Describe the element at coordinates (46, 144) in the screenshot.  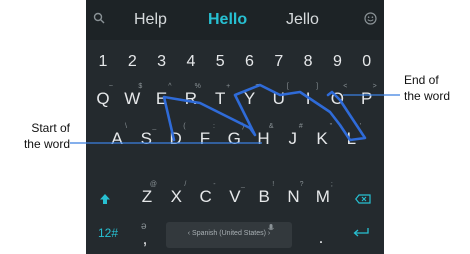
I see `start-label-line2: the word` at that location.